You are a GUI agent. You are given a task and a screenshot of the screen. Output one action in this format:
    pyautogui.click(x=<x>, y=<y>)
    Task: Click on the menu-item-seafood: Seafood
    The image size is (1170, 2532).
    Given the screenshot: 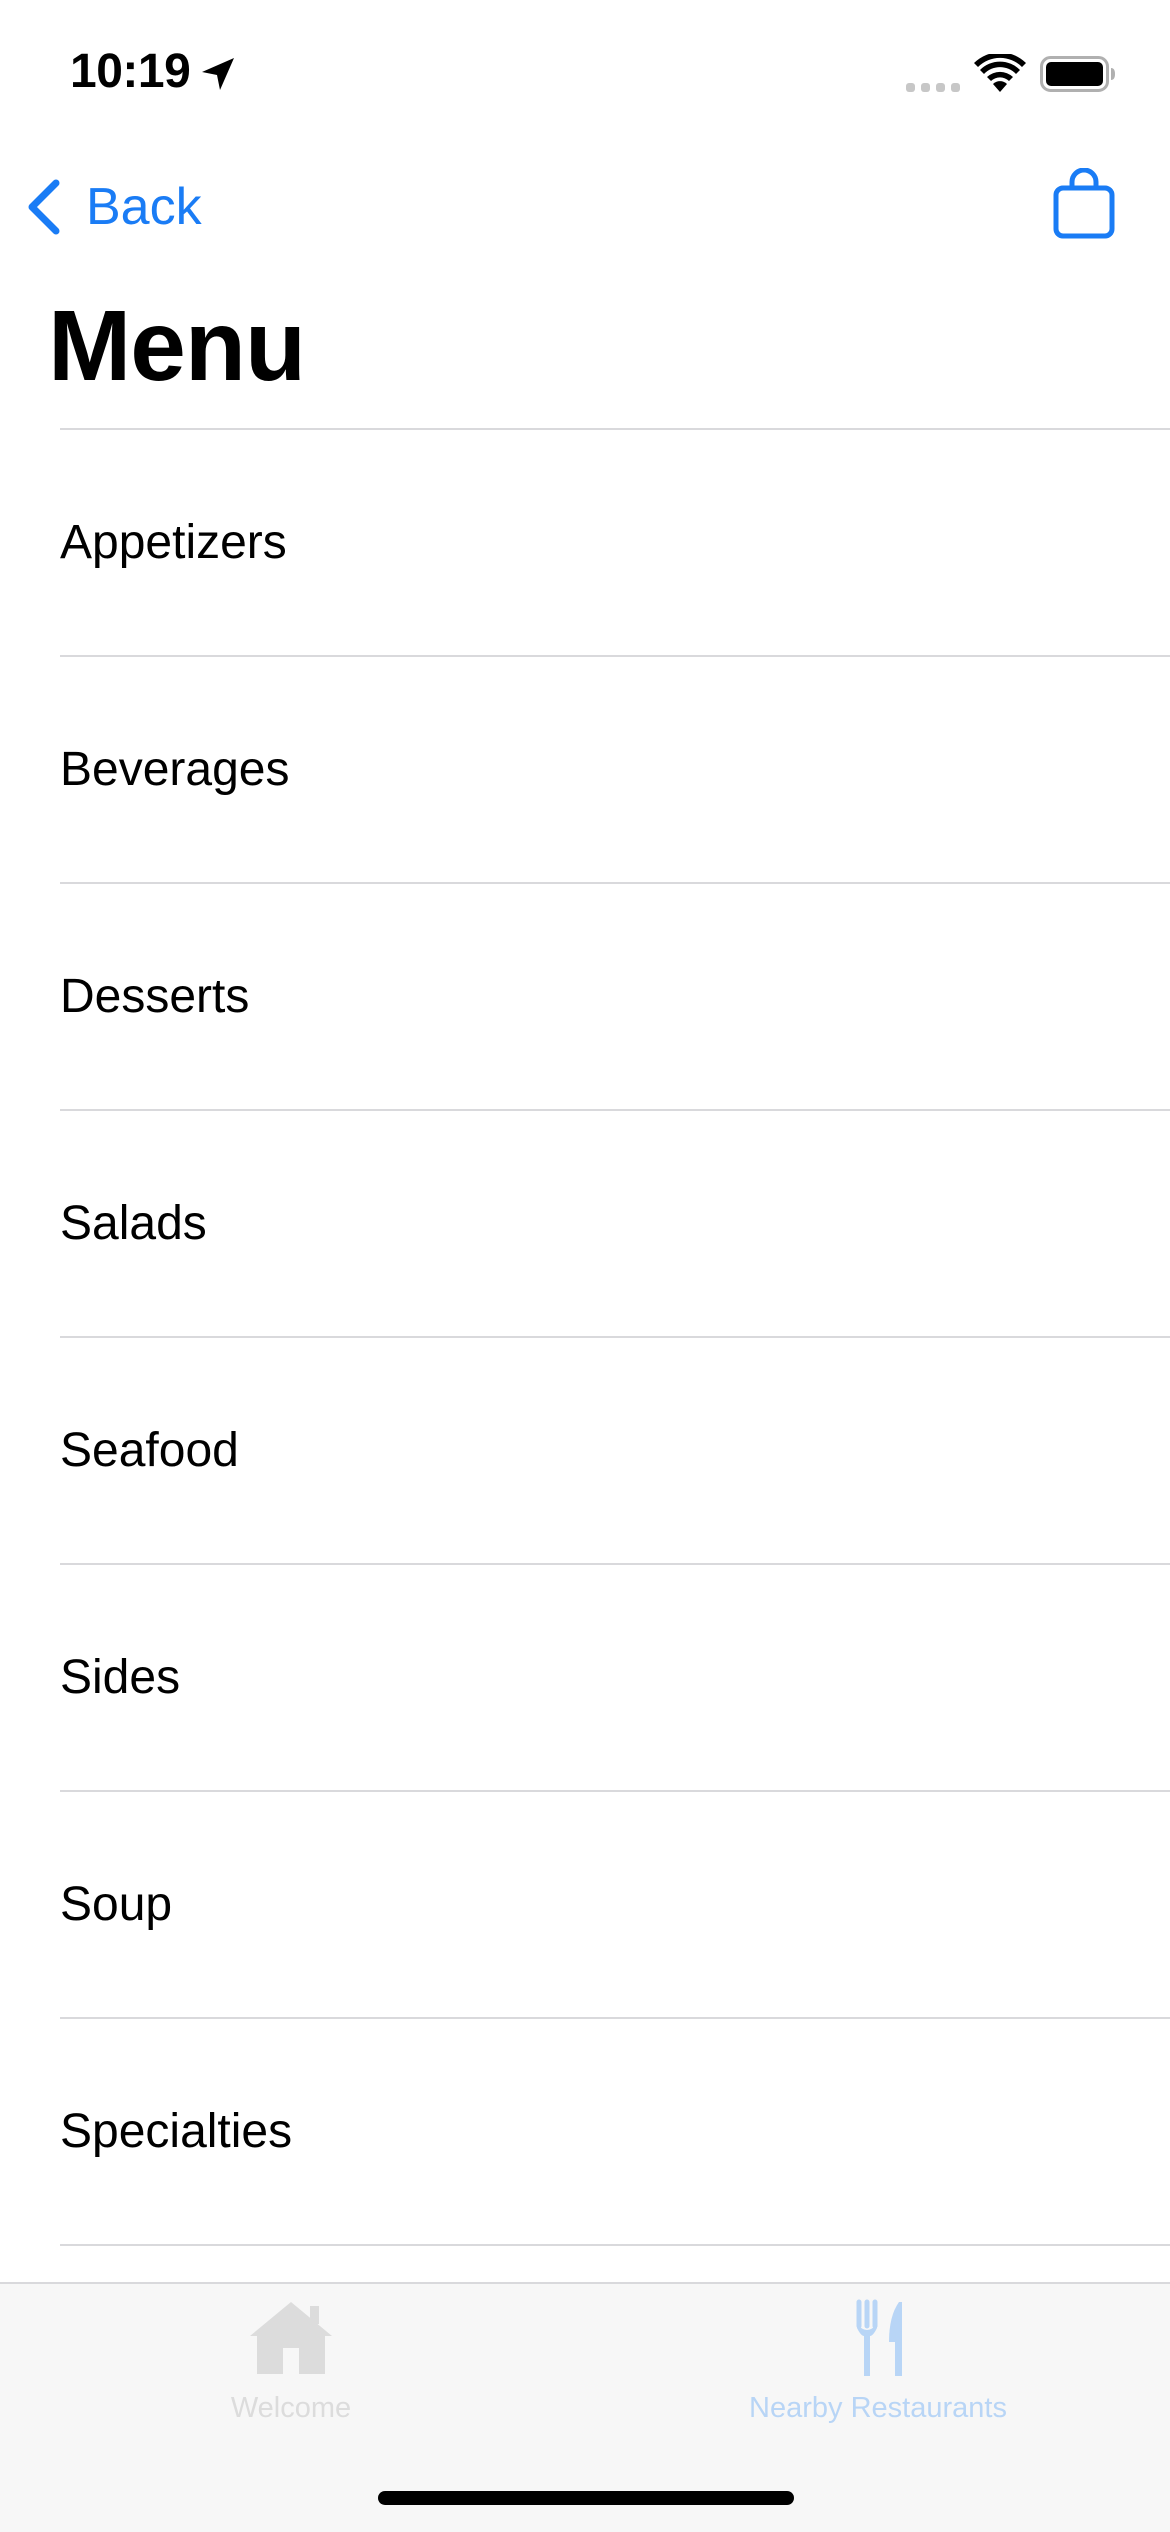 What is the action you would take?
    pyautogui.click(x=585, y=1450)
    